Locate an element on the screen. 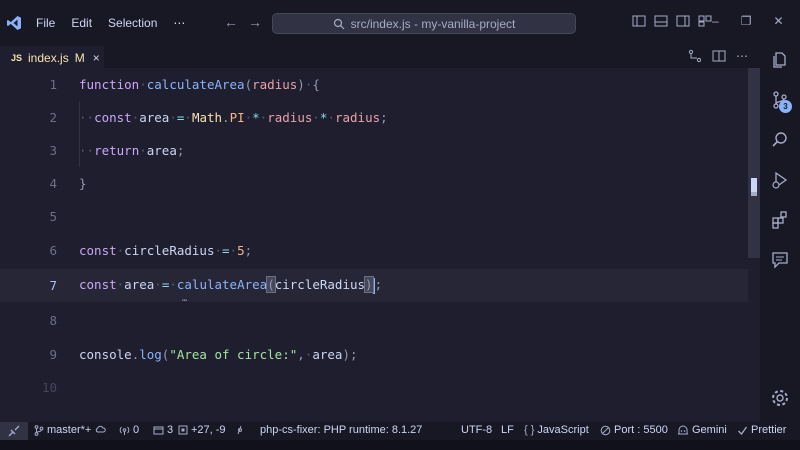  git-changes-count: +27, -9 is located at coordinates (208, 430).